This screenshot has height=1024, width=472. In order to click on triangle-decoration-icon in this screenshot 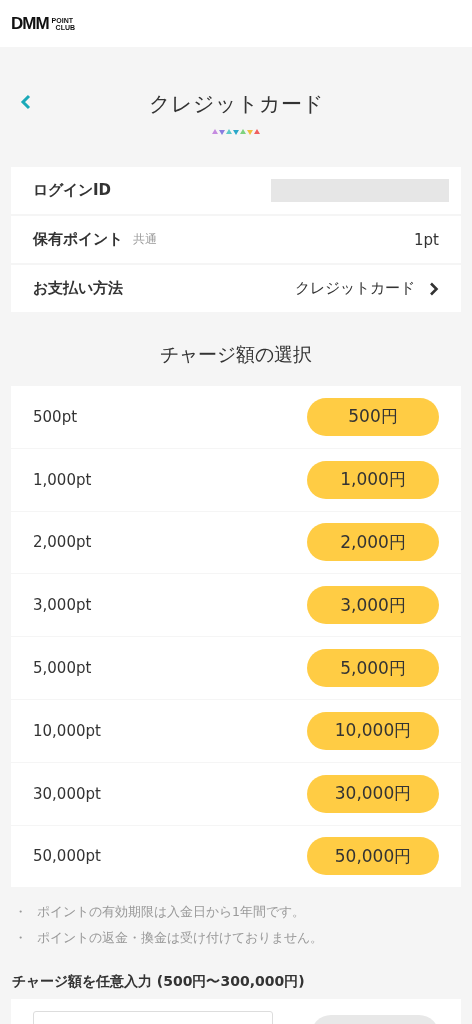, I will do `click(236, 132)`.